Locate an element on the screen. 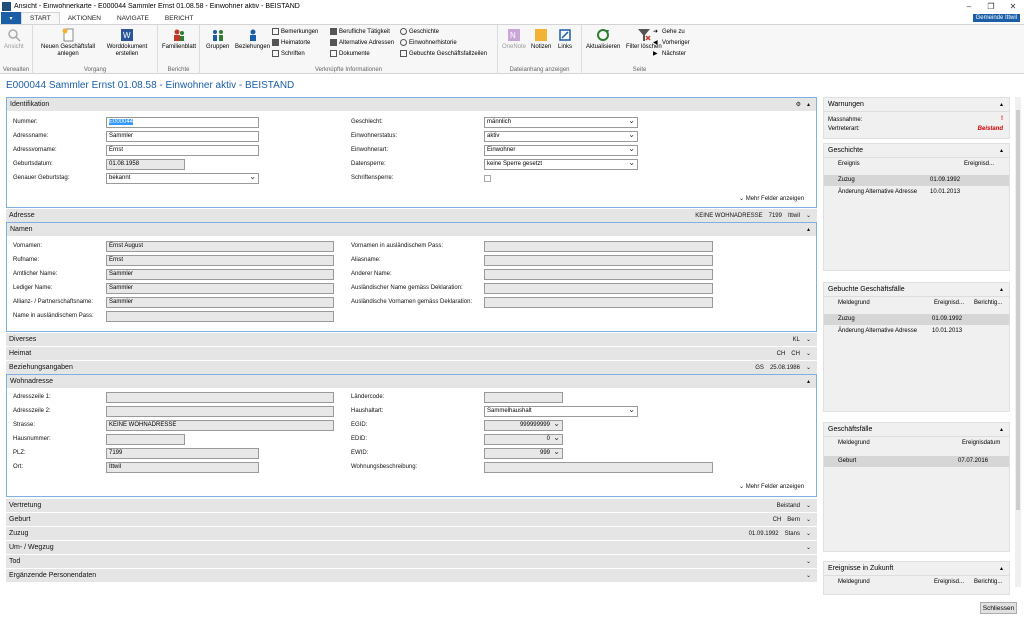  schriften-button: Schriften is located at coordinates (288, 53).